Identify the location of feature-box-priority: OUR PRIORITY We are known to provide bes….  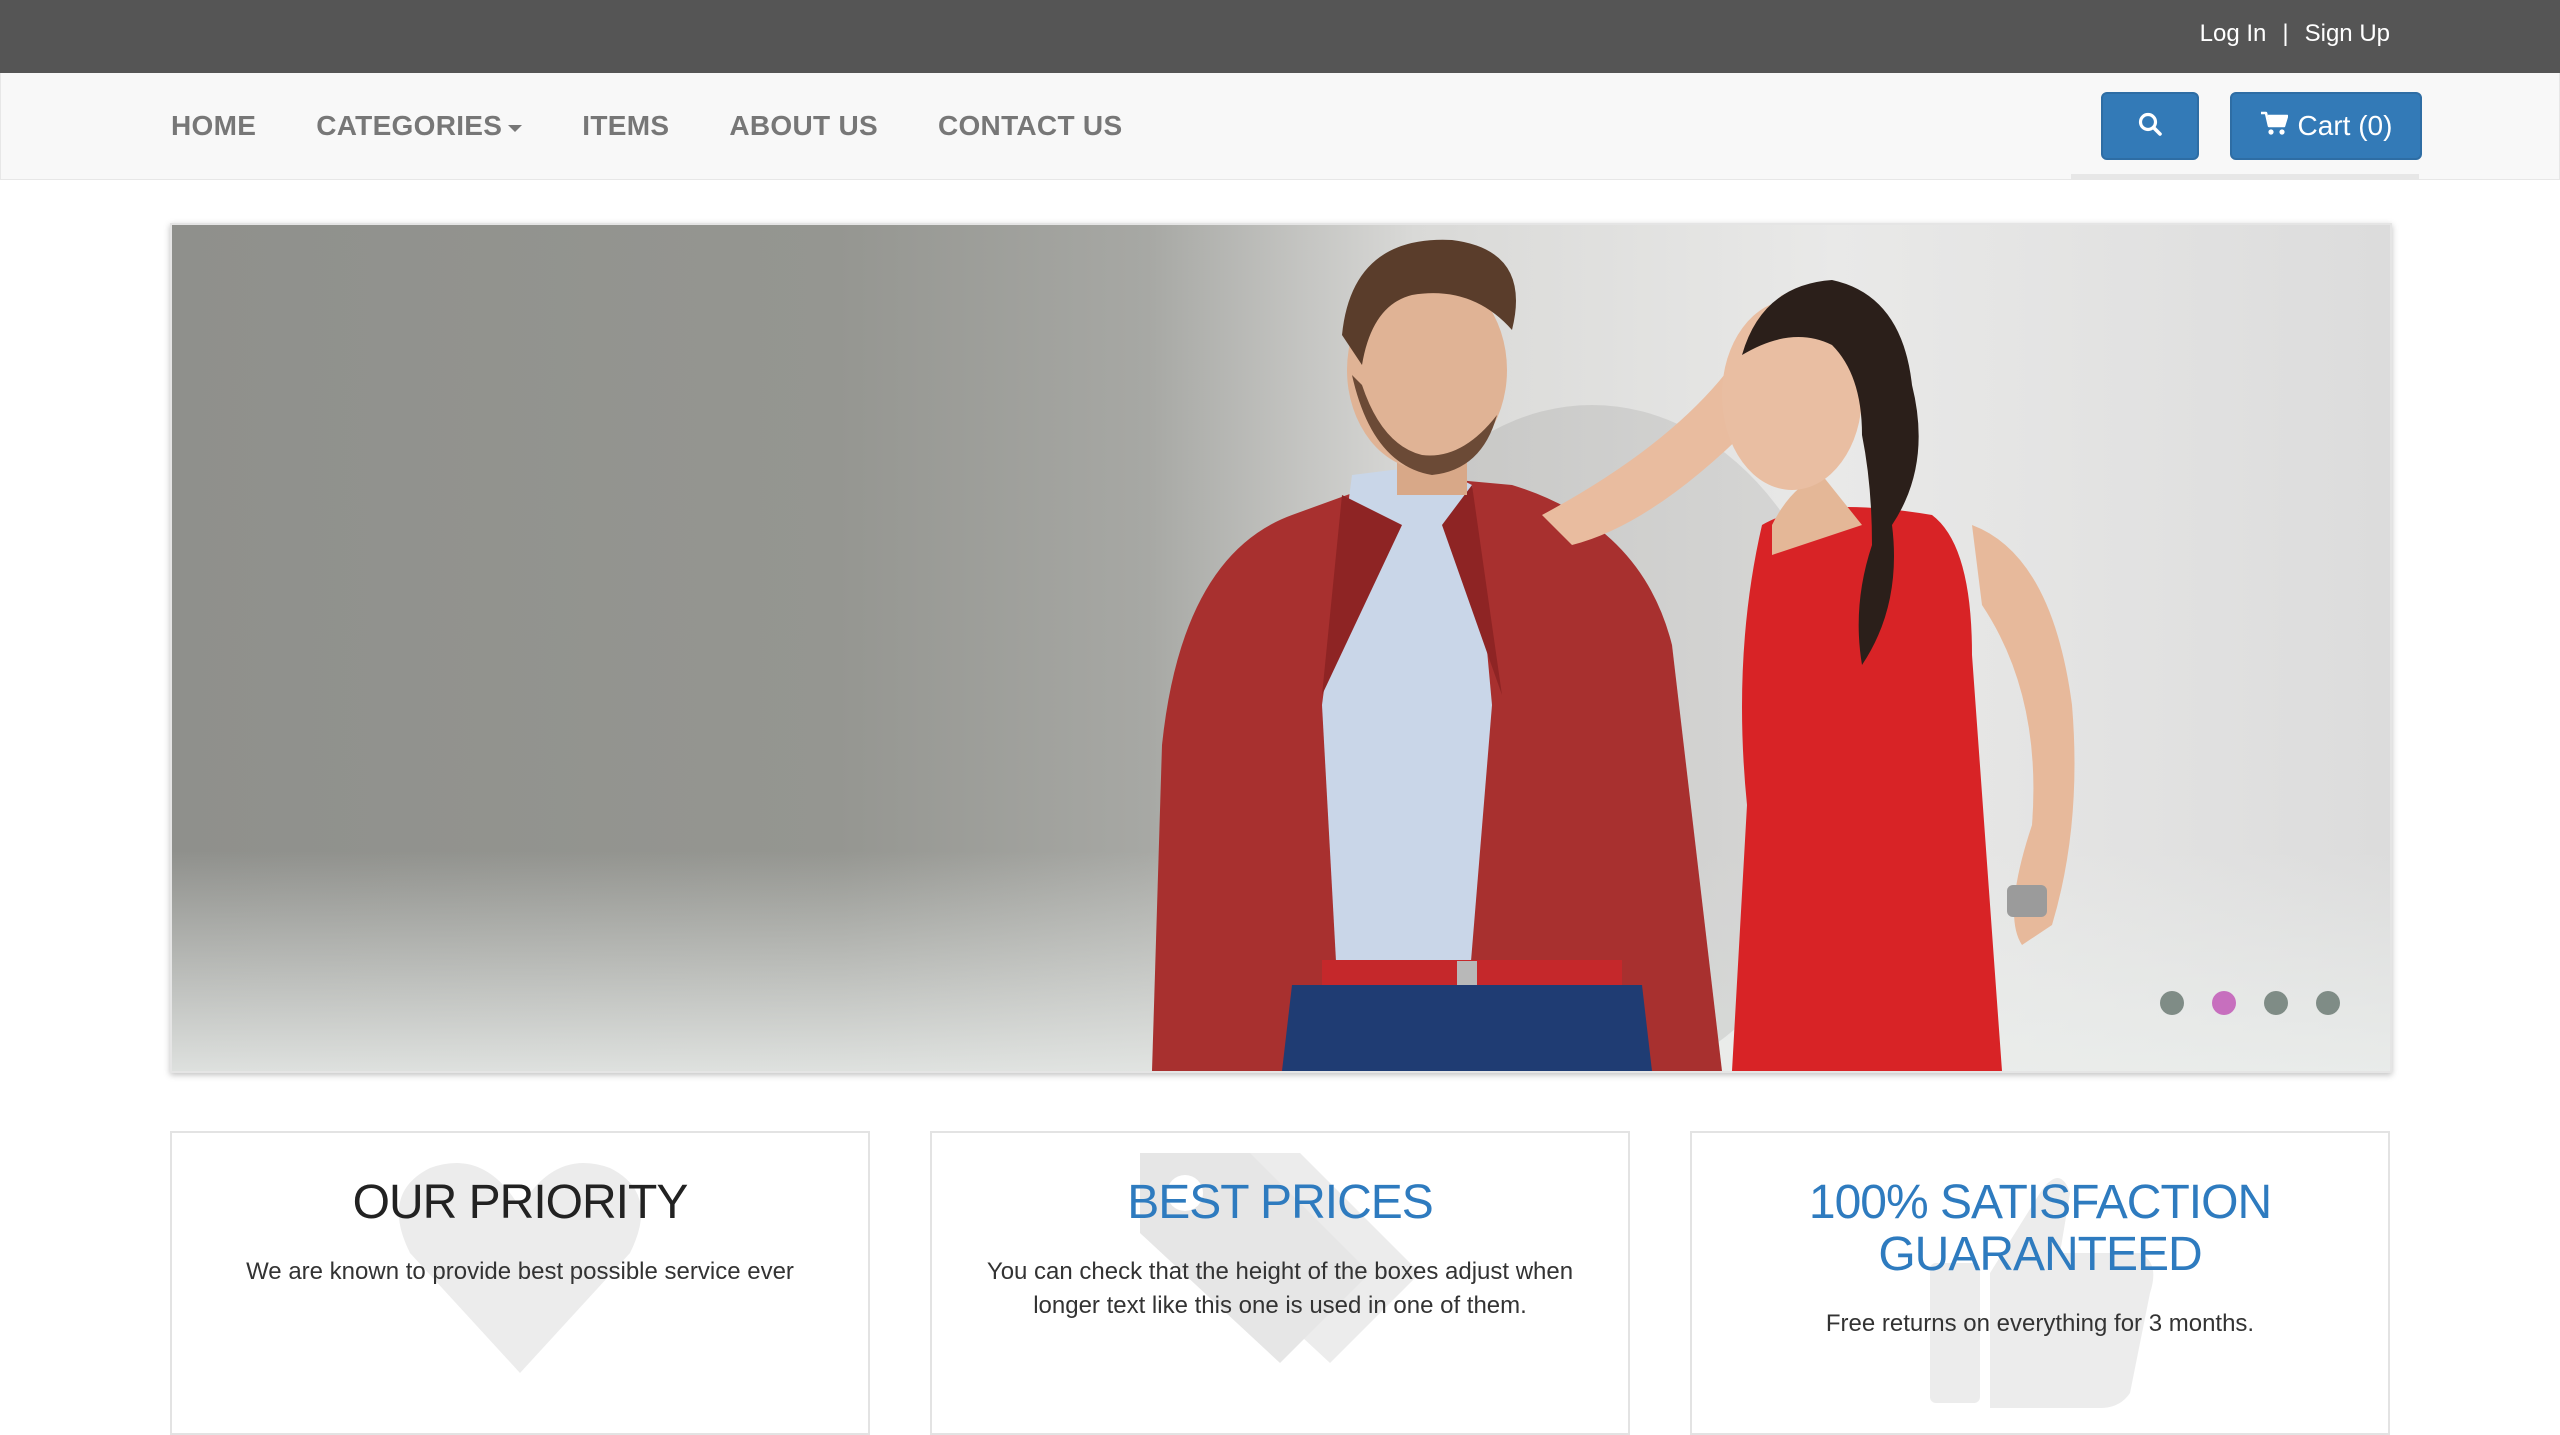
(520, 1283).